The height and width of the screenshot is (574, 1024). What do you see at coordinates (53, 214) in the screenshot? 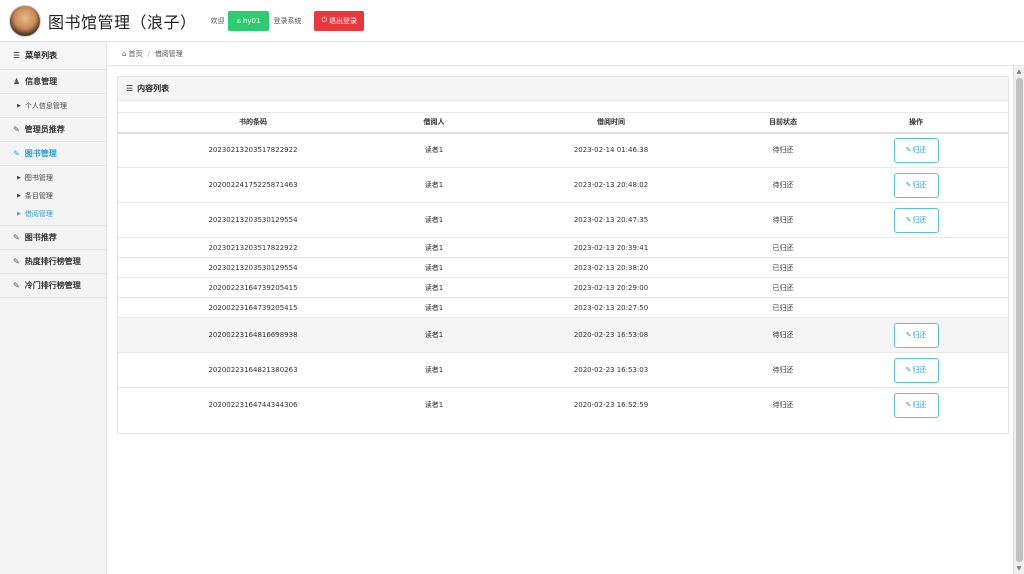
I see `sidebar-sub-borrow-management: ▶ 借阅管理` at bounding box center [53, 214].